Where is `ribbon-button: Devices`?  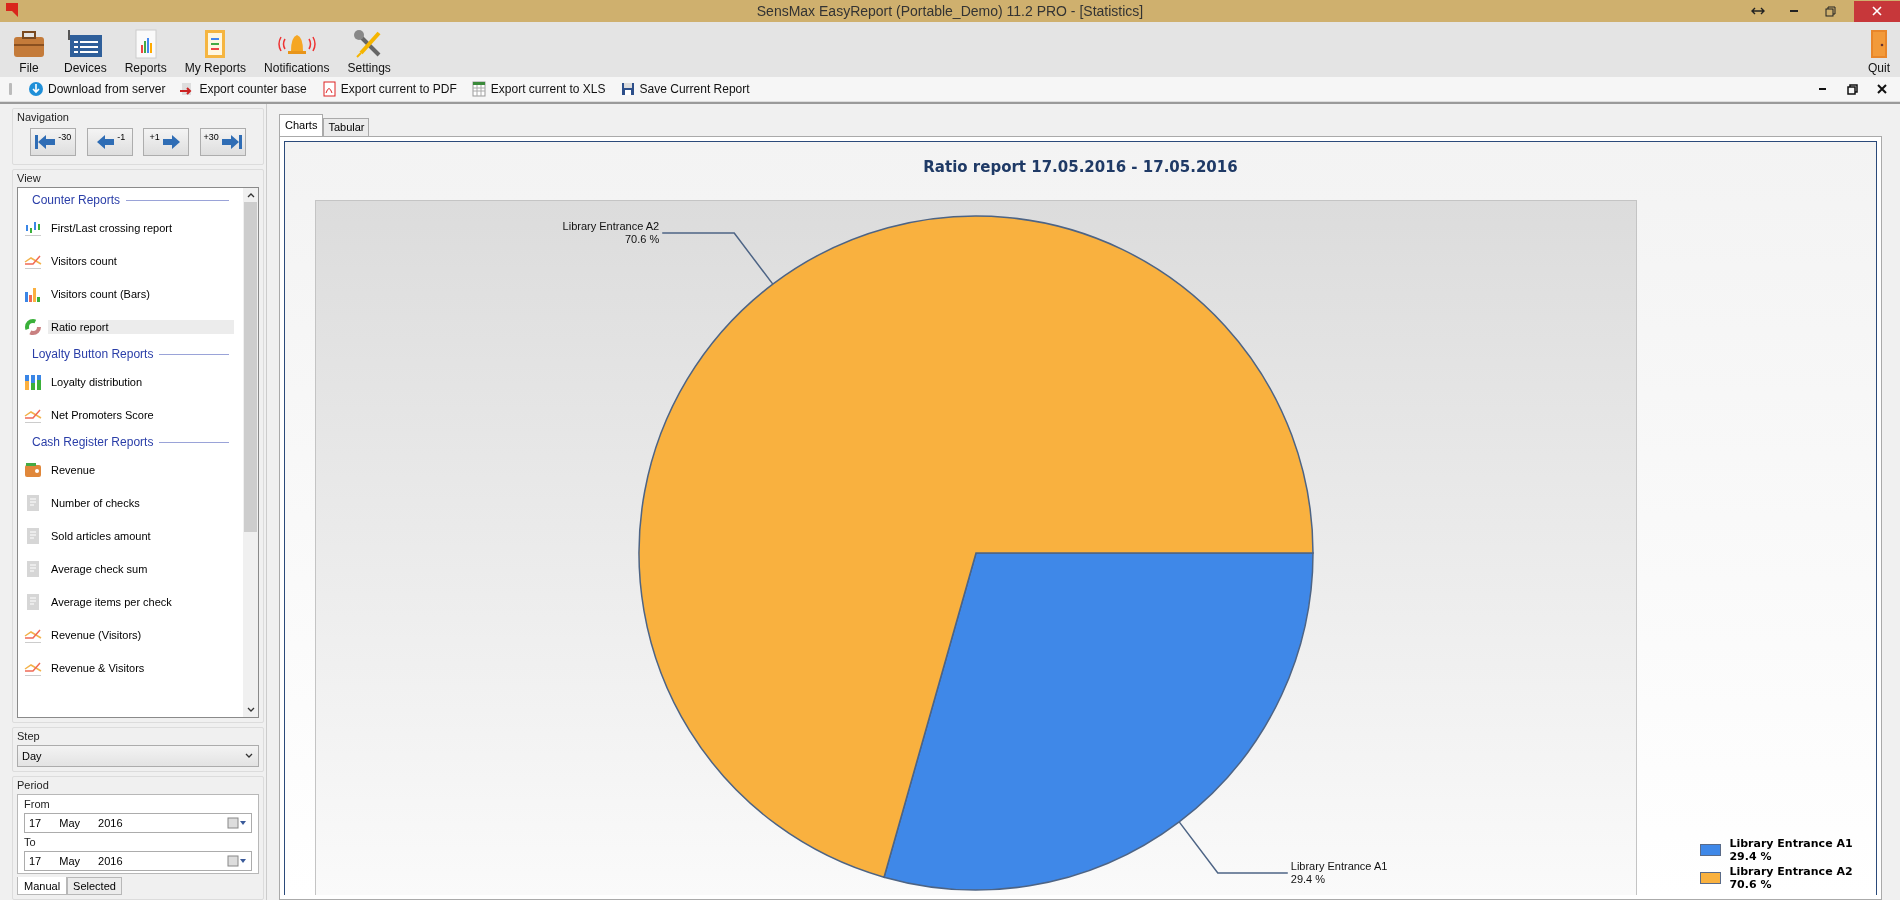
ribbon-button: Devices is located at coordinates (85, 52).